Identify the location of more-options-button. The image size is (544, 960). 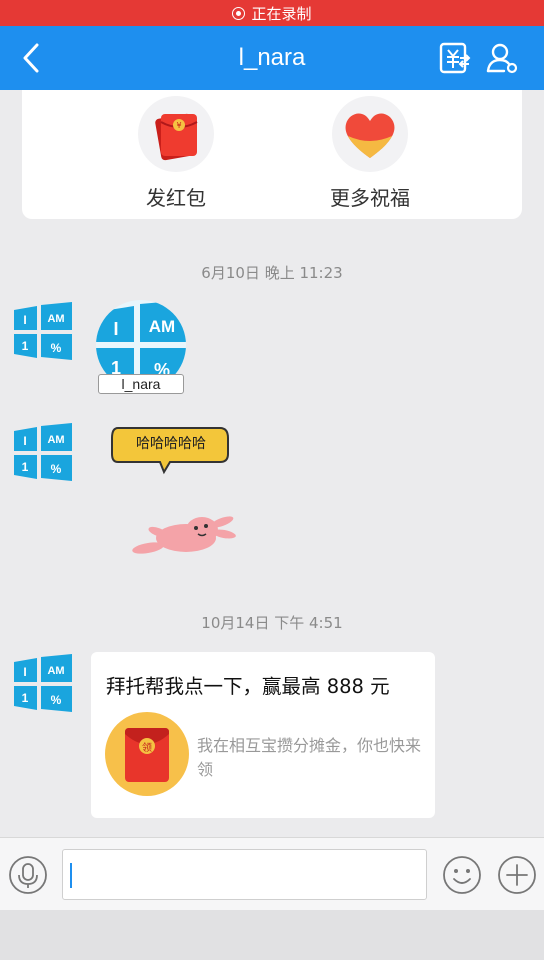
(517, 875).